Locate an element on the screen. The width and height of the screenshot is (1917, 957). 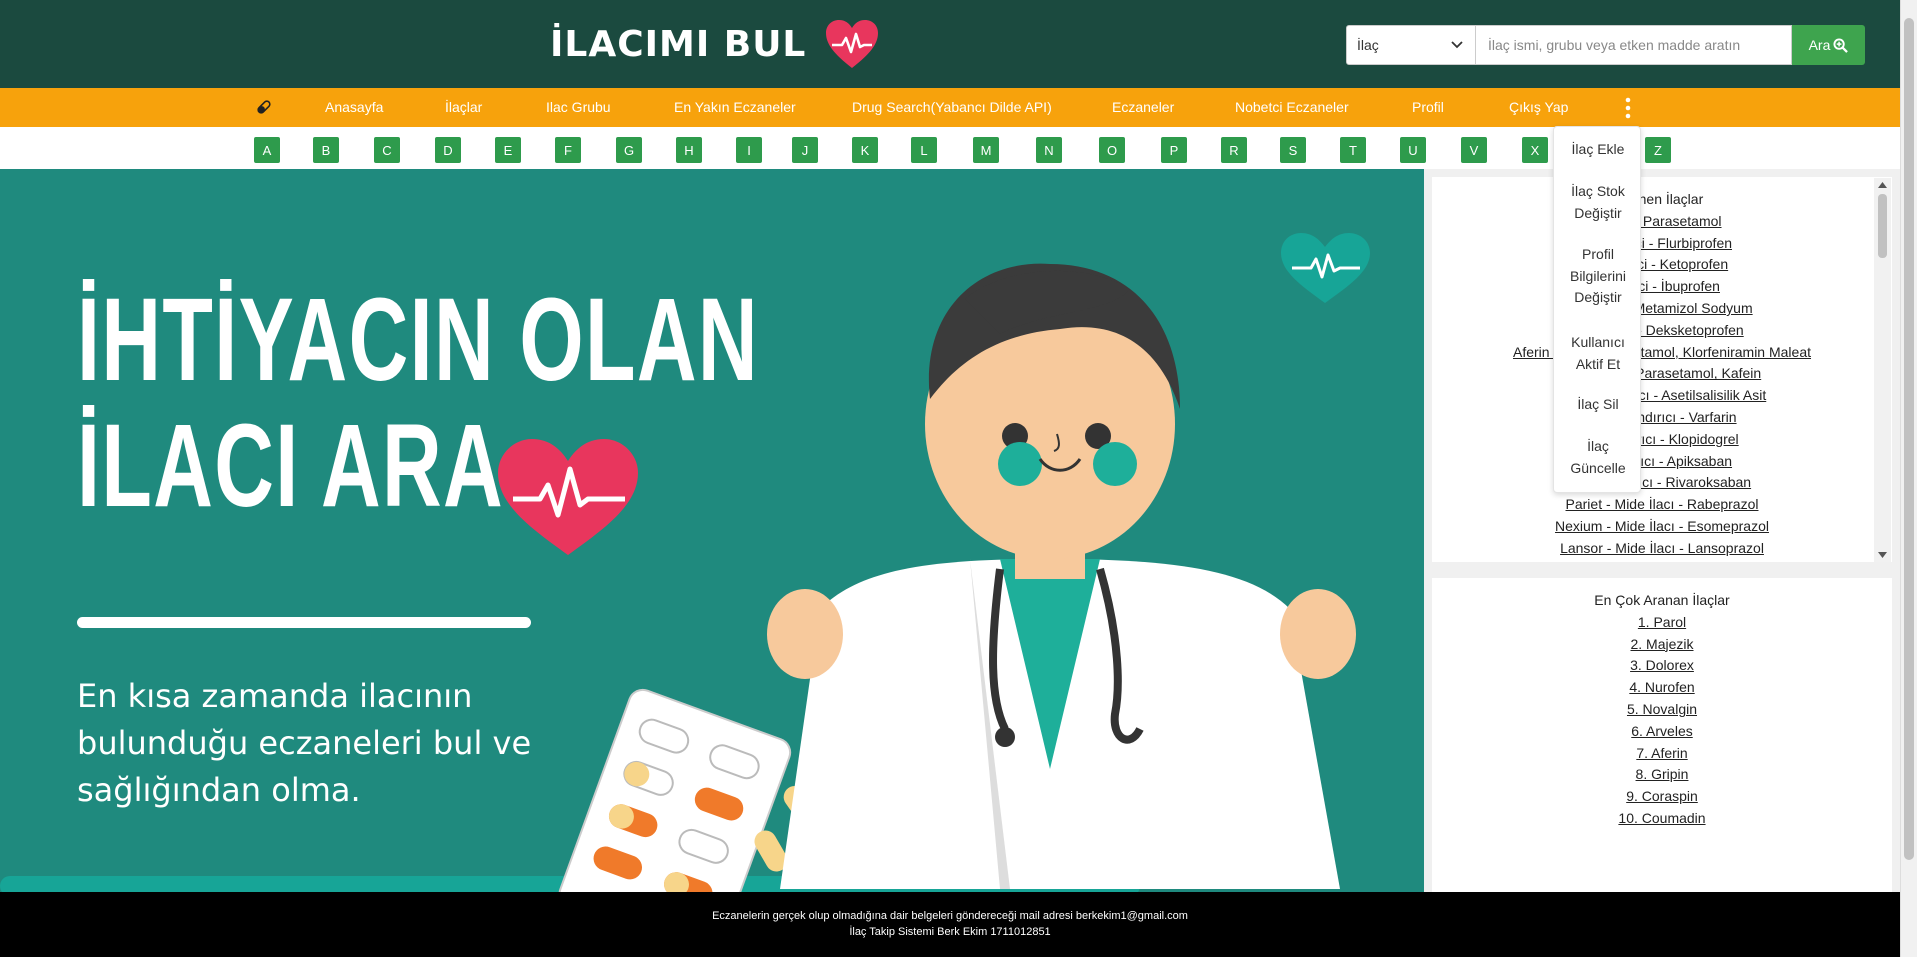
most-searched-link: 8. Gripin is located at coordinates (1662, 775).